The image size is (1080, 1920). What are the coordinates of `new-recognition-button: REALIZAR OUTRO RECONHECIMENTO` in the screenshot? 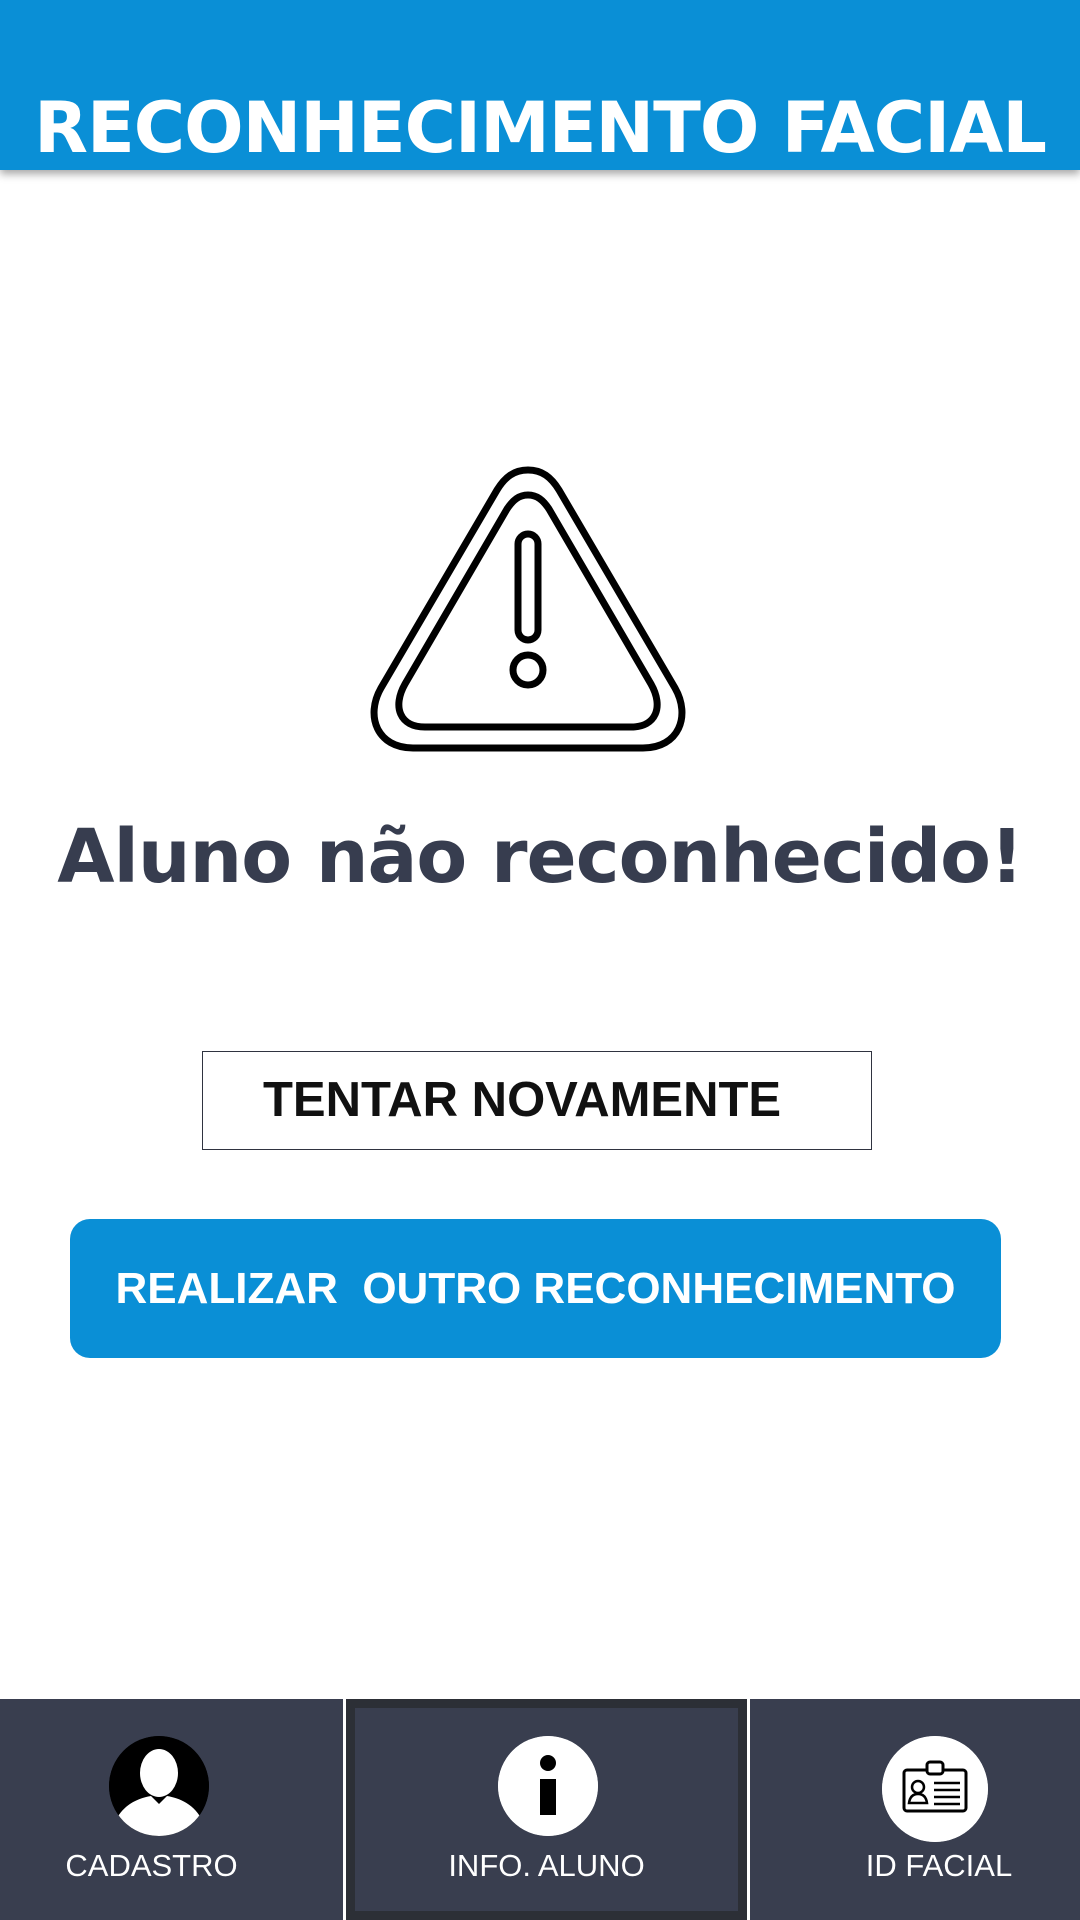 It's located at (535, 1288).